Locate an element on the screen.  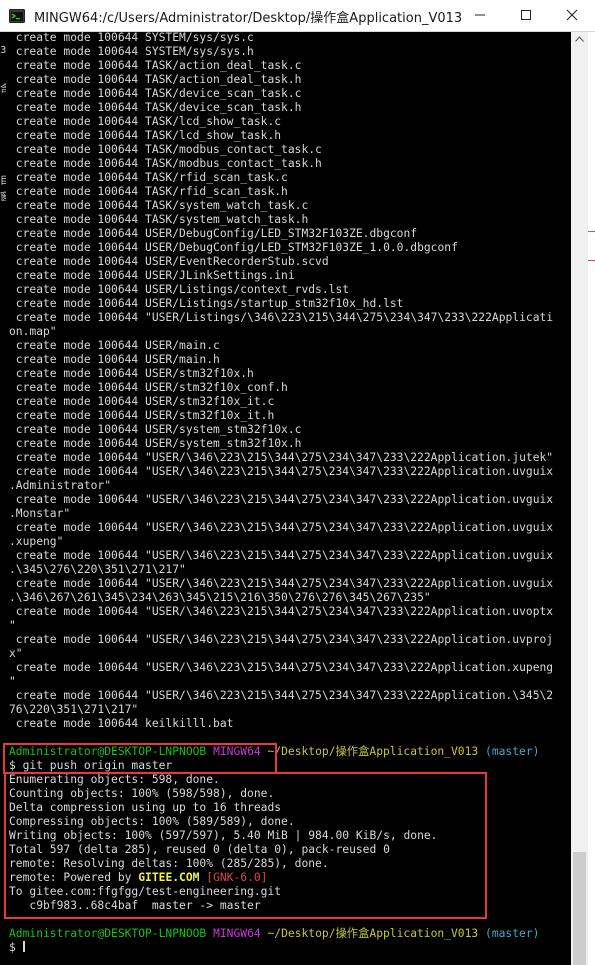
background-text-fragment: 窗 is located at coordinates (3, 197).